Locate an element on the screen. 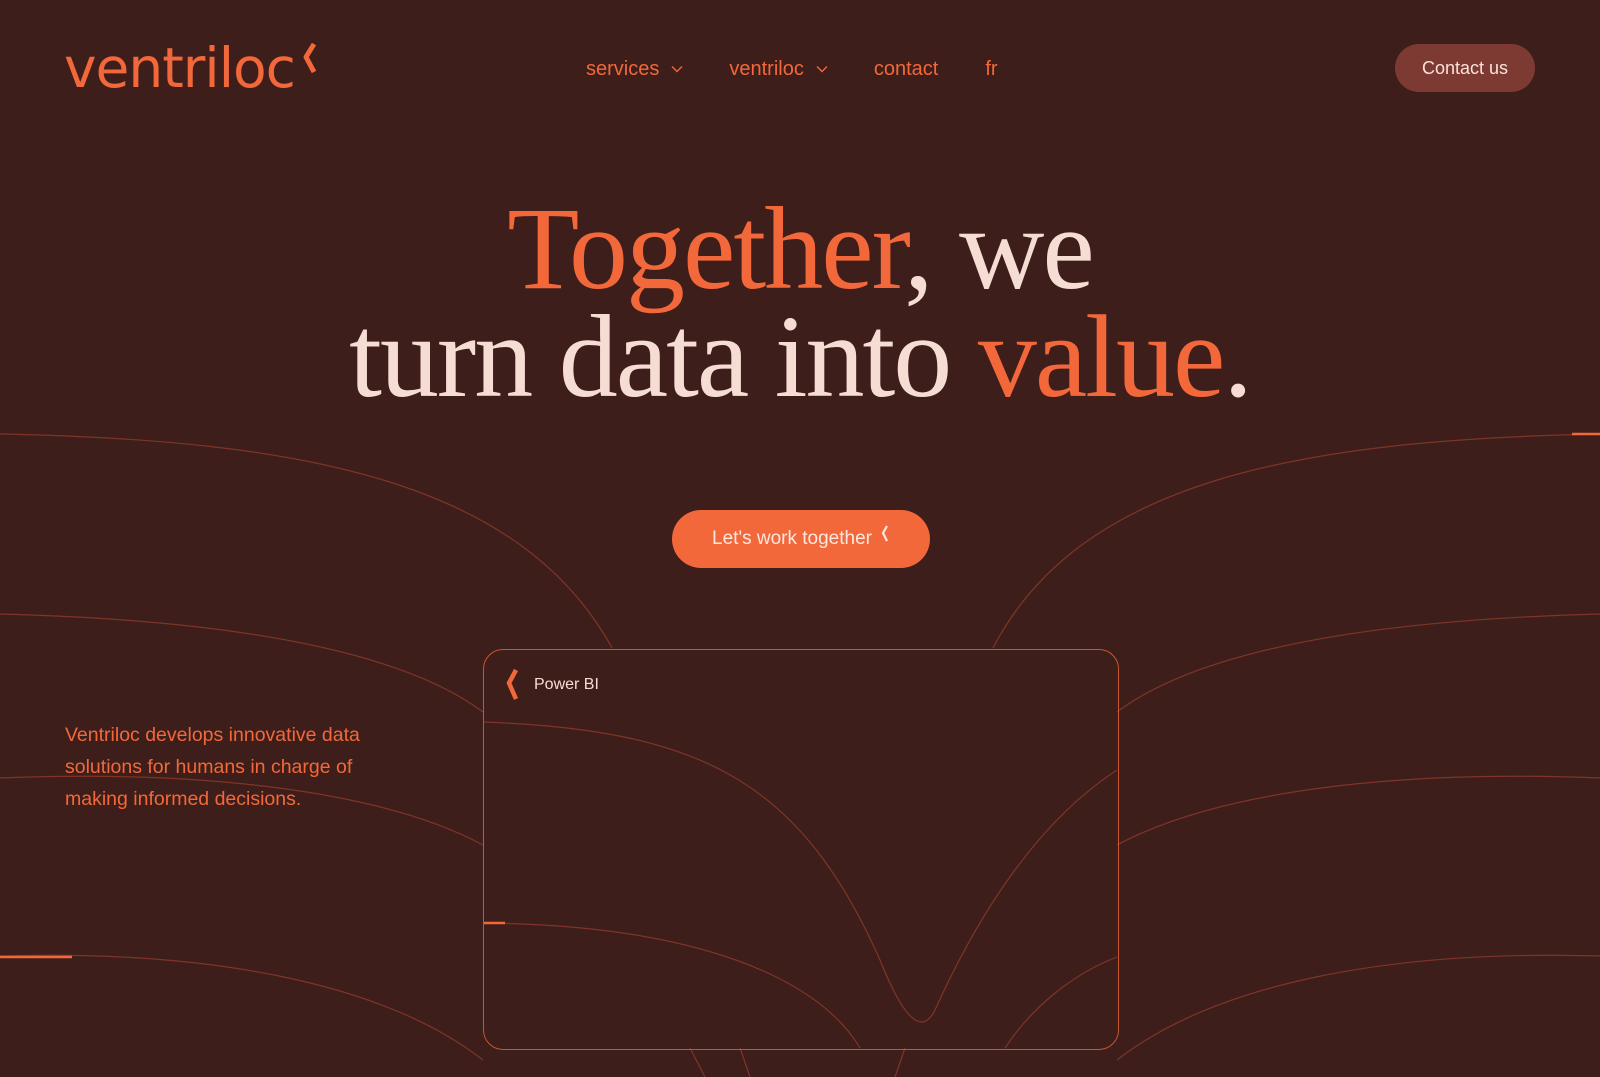 Image resolution: width=1600 pixels, height=1077 pixels. card-header: Power BI is located at coordinates (551, 685).